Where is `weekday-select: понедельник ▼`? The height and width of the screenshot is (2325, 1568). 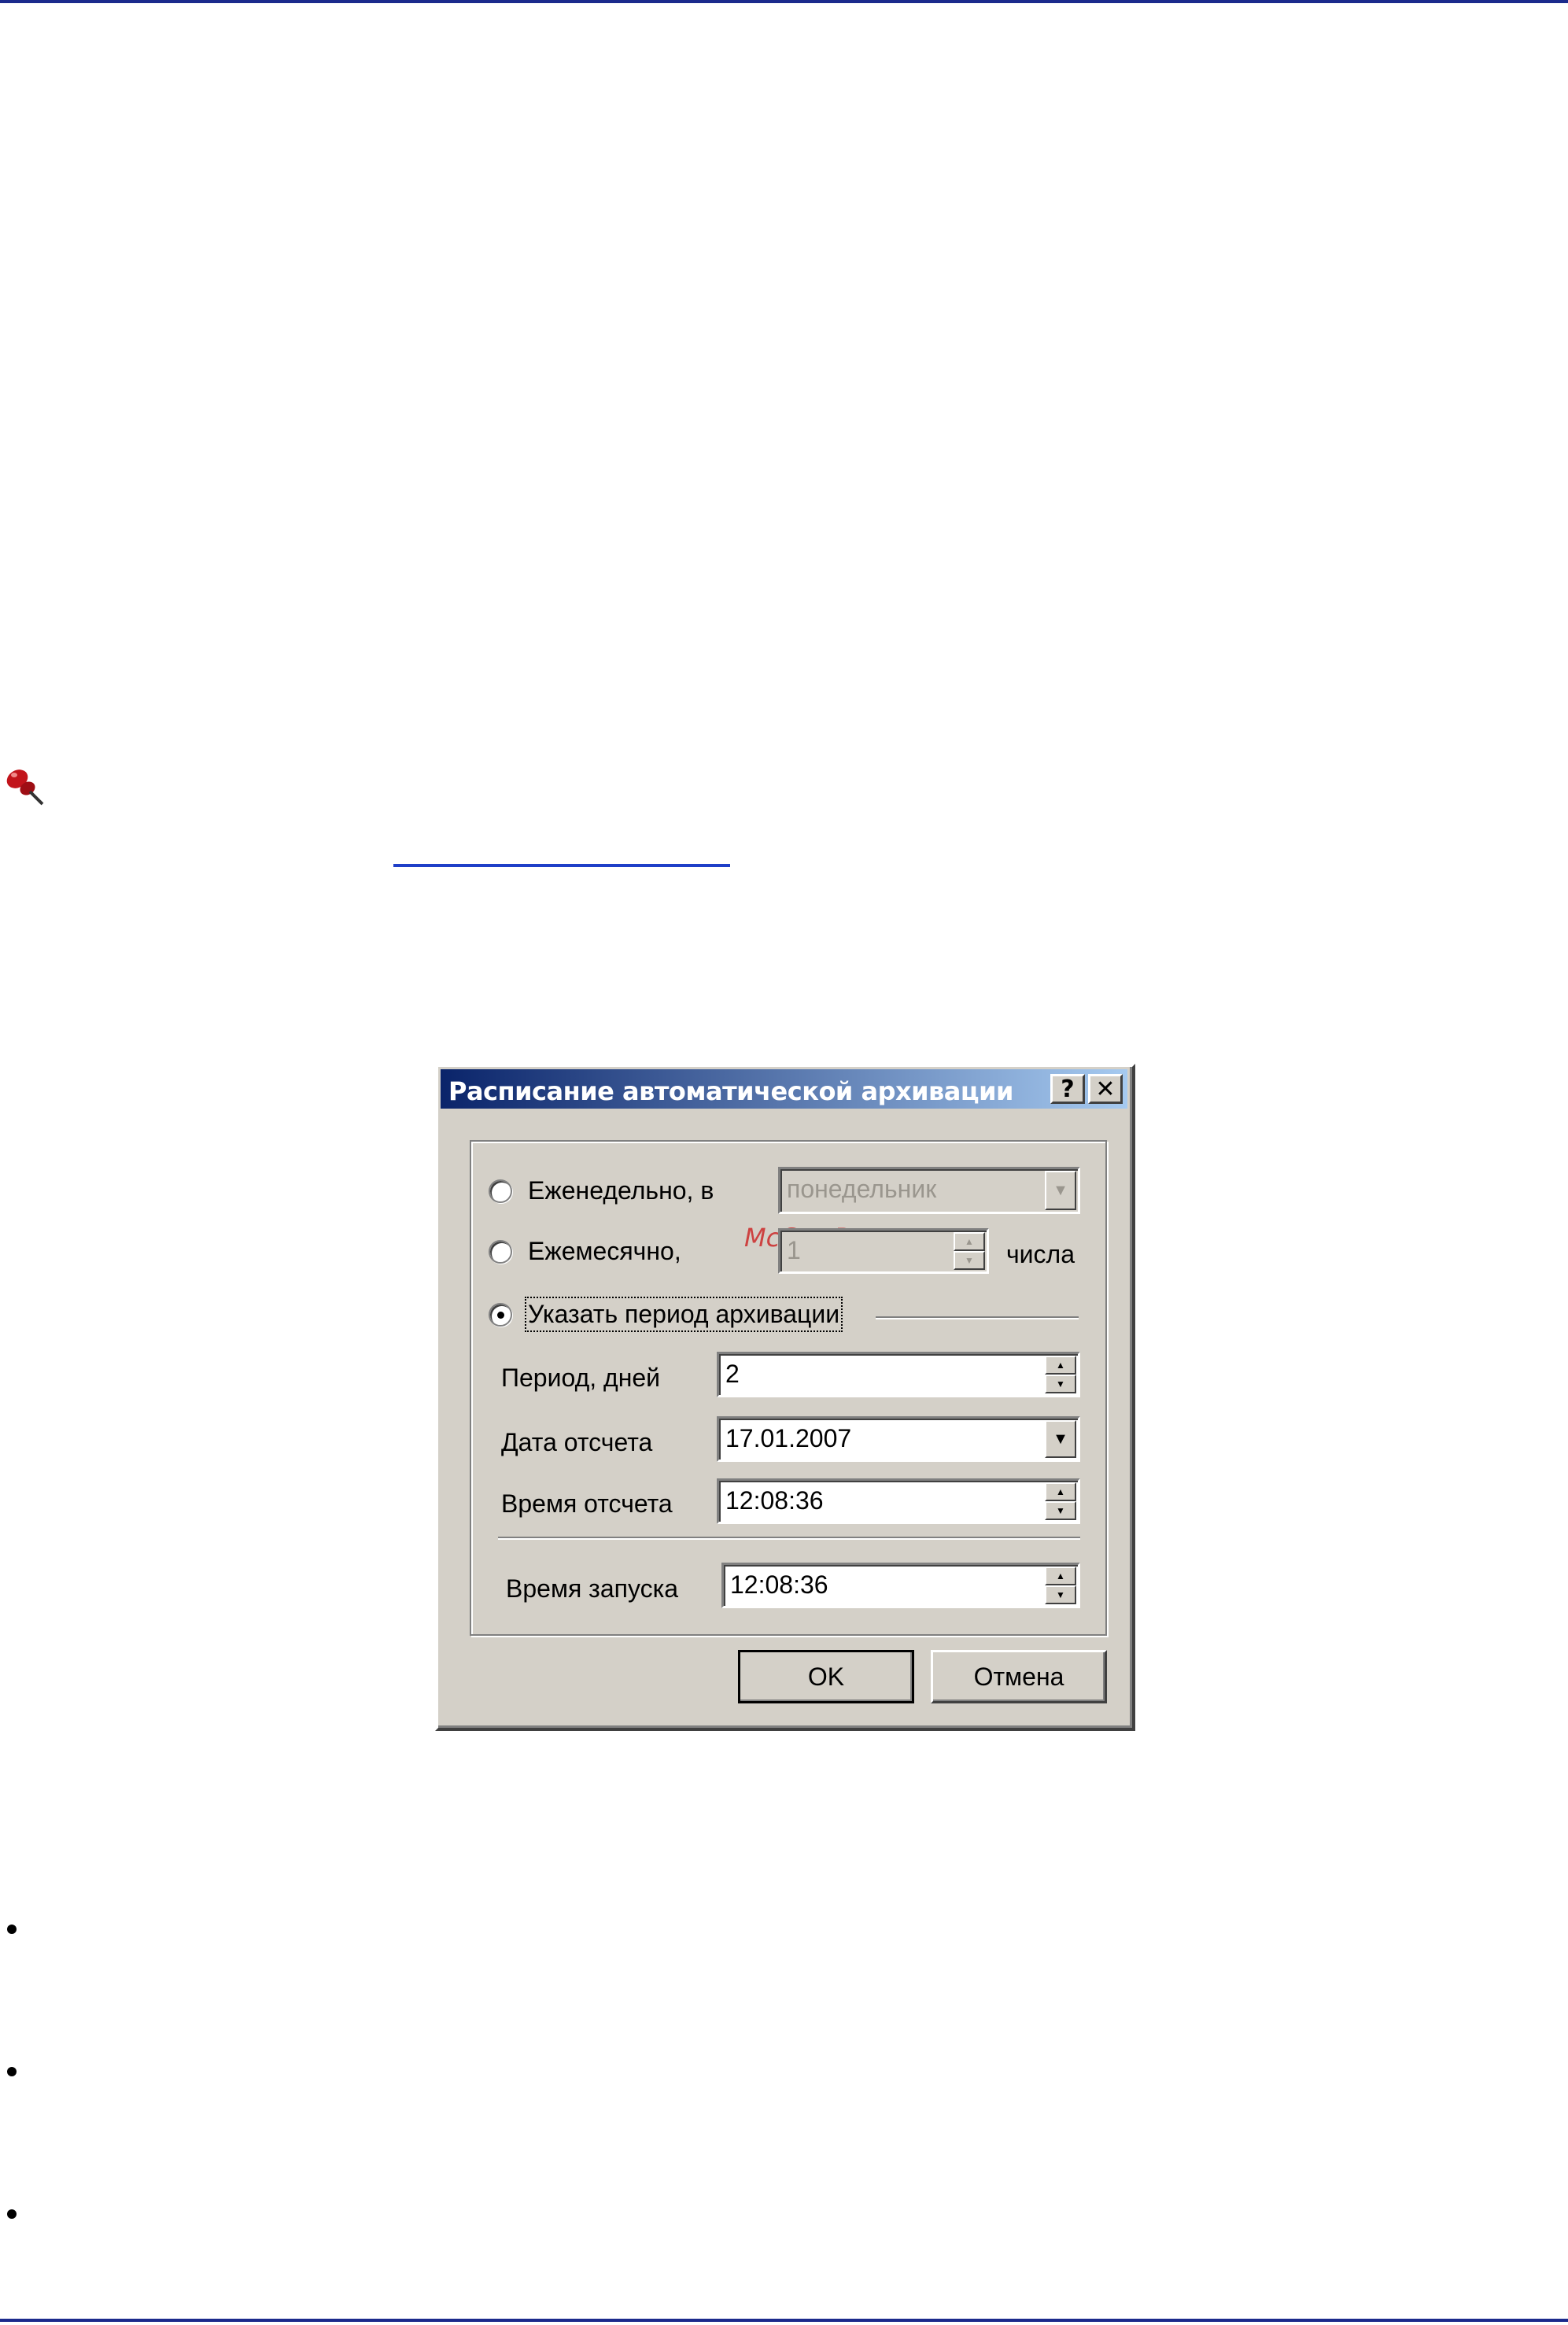 weekday-select: понедельник ▼ is located at coordinates (929, 1190).